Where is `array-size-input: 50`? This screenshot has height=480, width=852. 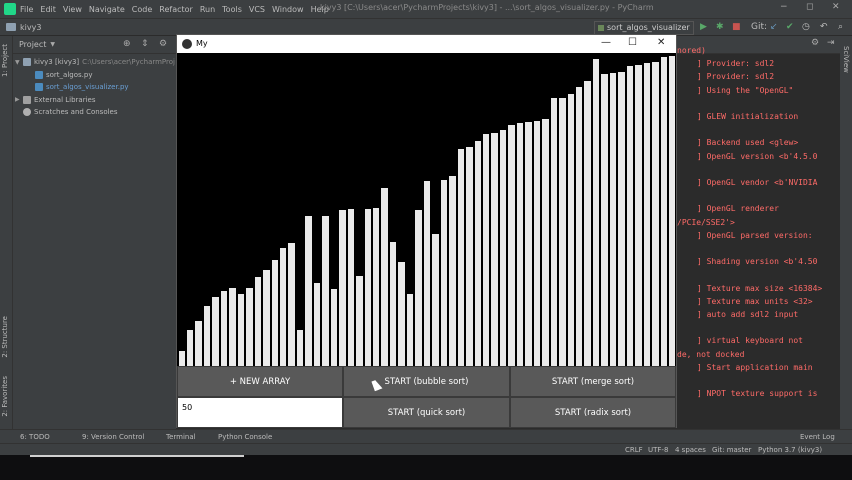 array-size-input: 50 is located at coordinates (260, 412).